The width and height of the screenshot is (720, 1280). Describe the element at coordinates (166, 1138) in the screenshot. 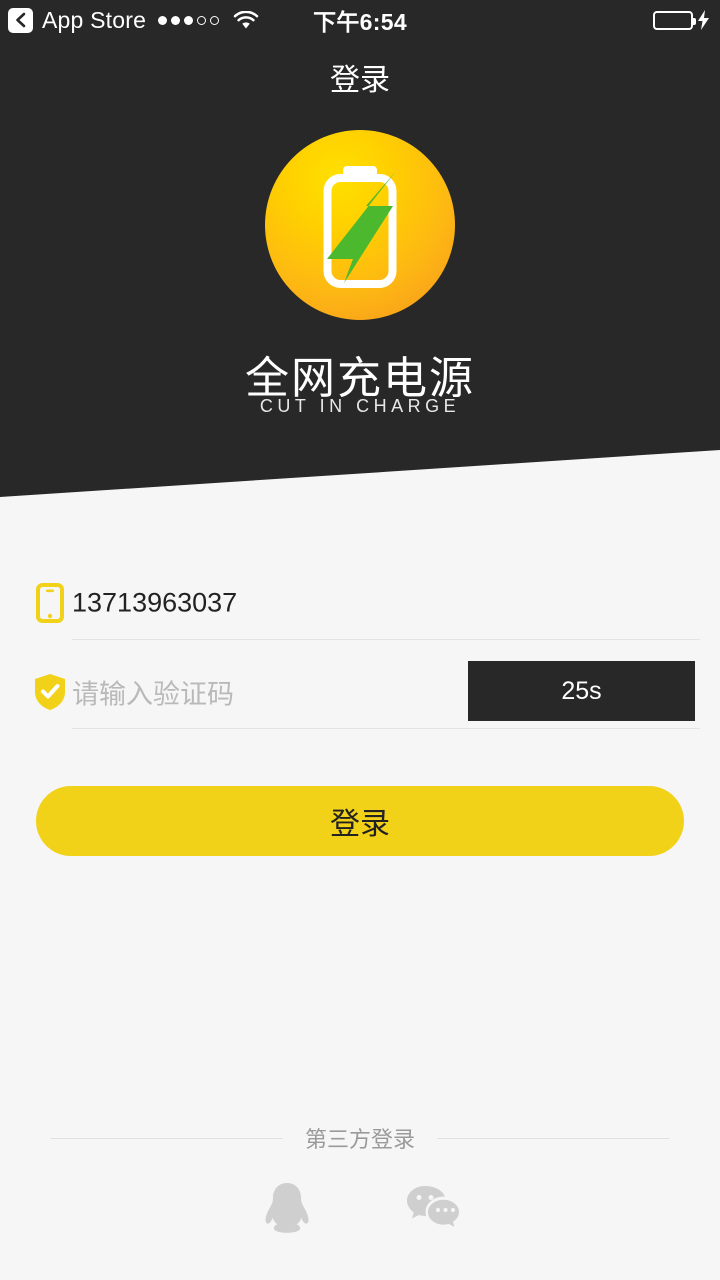

I see `divider-line-left` at that location.